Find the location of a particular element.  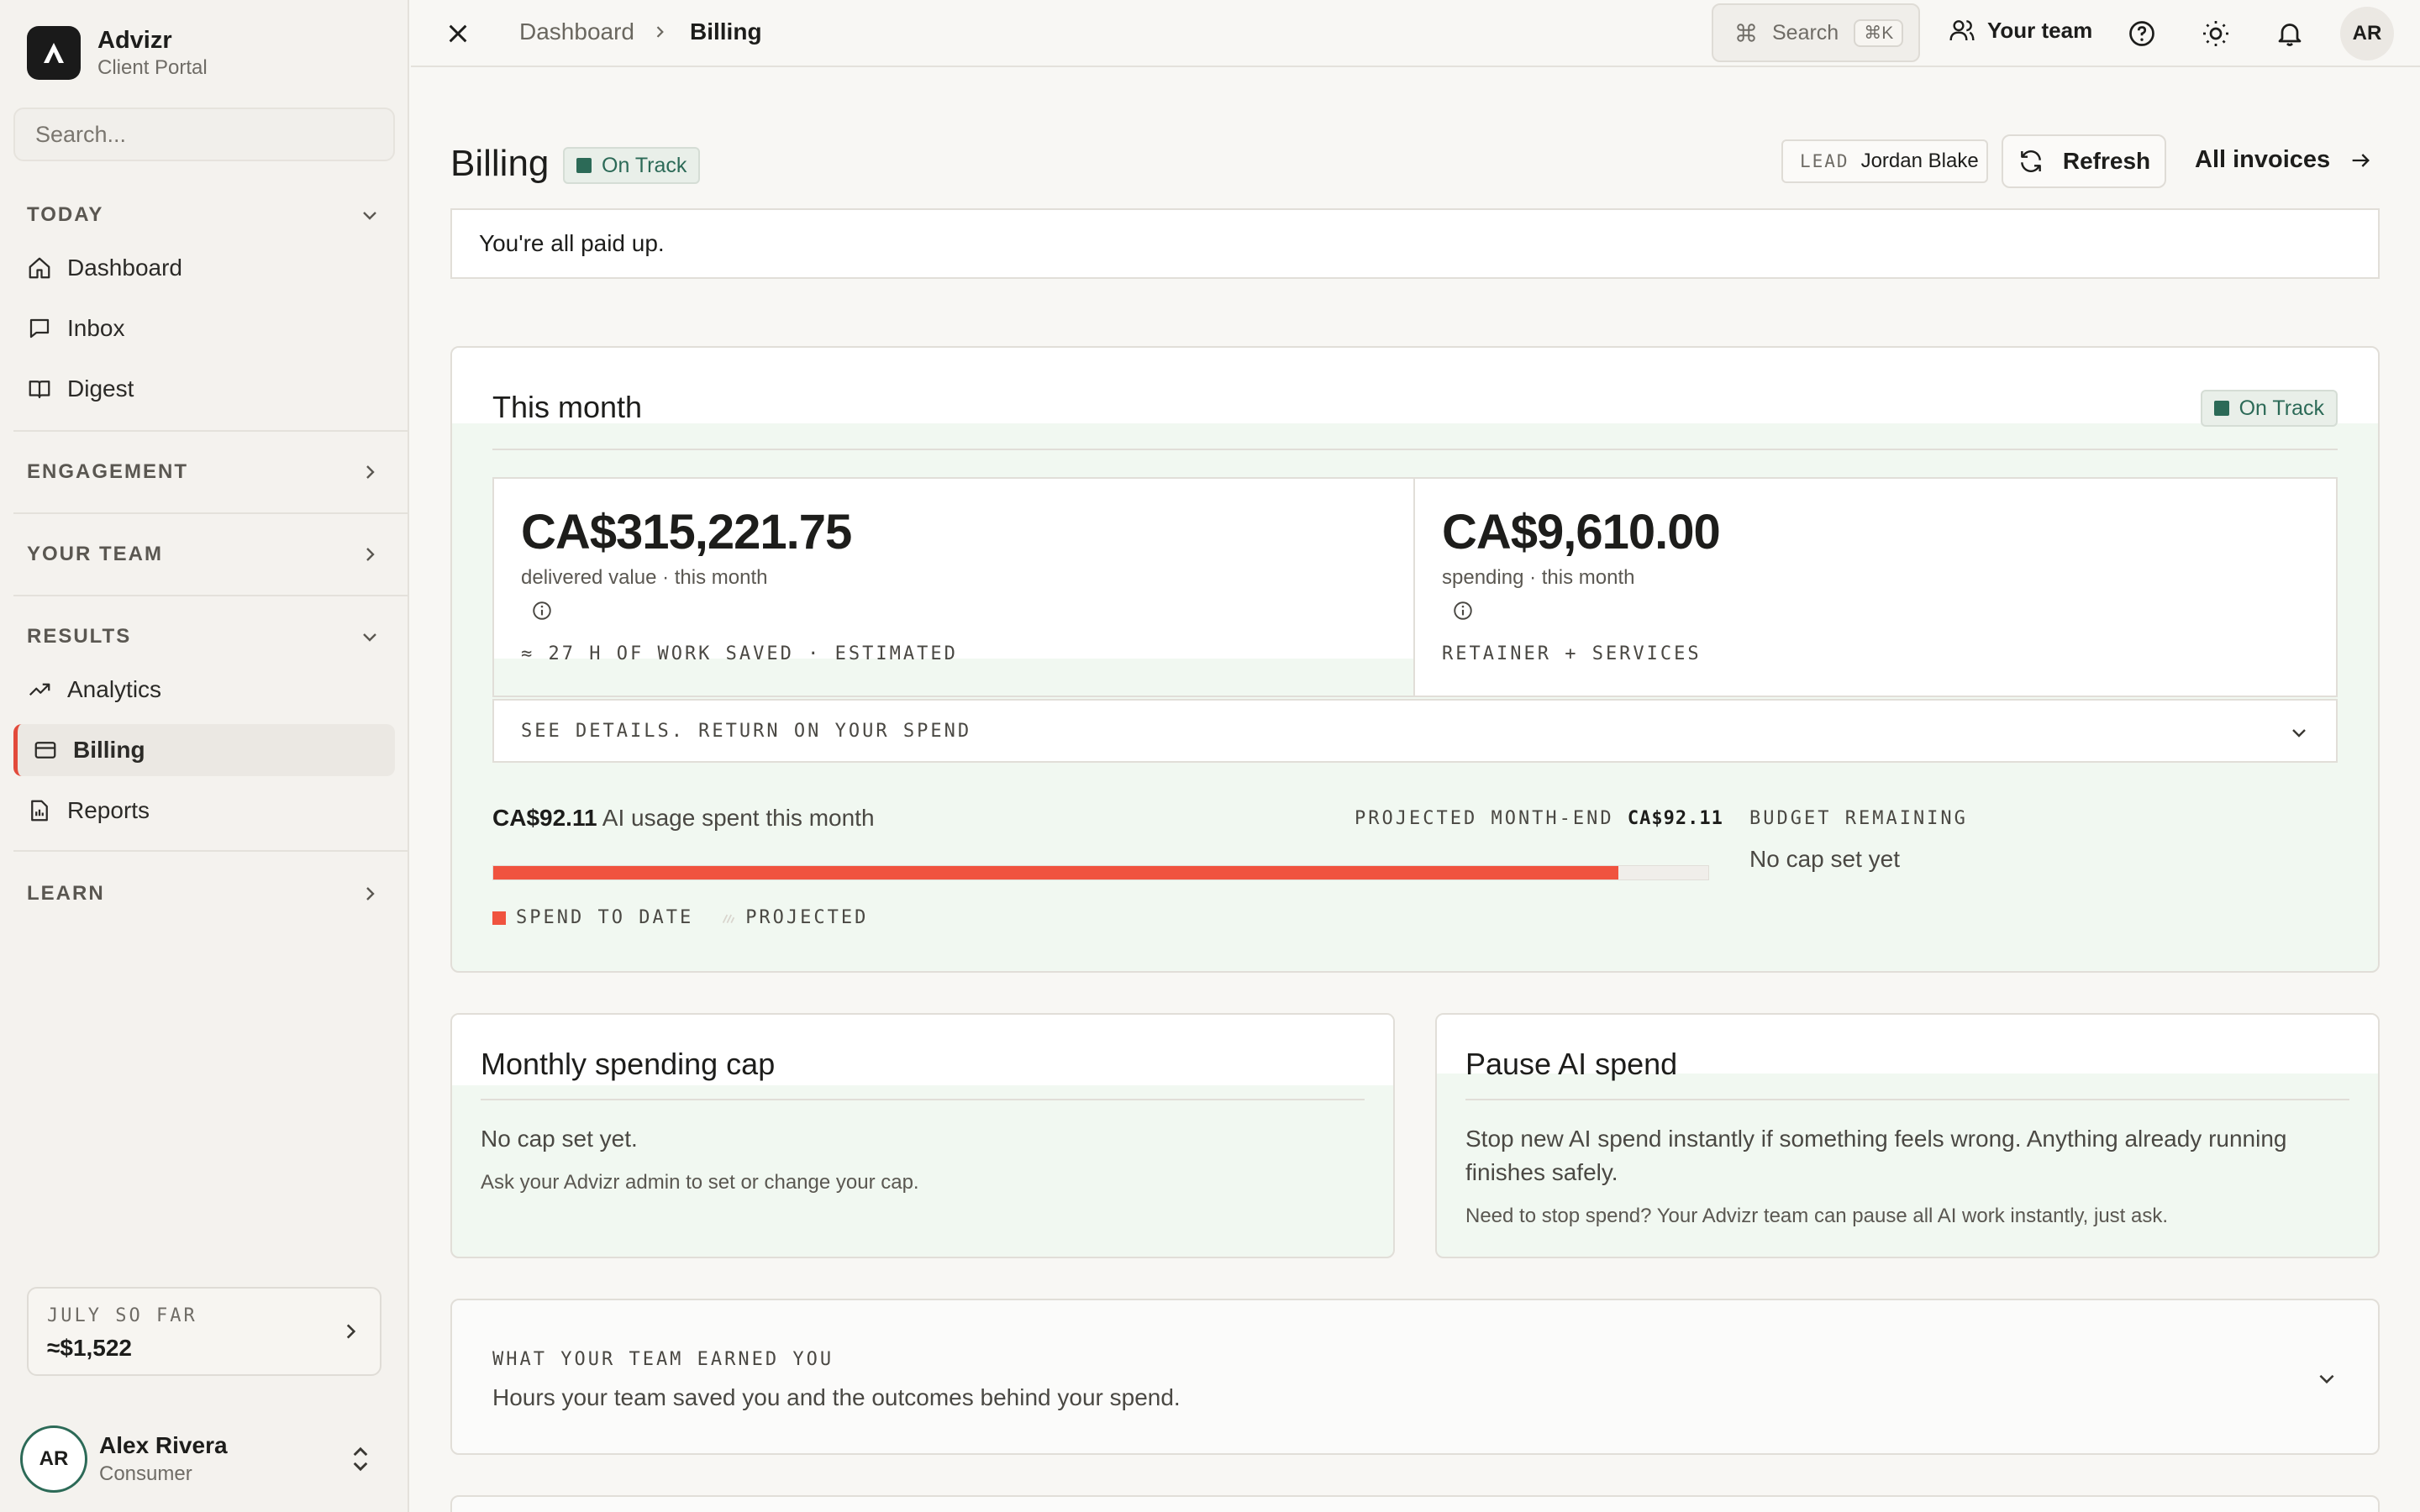

sidebar-item-label: Billing is located at coordinates (109, 750).